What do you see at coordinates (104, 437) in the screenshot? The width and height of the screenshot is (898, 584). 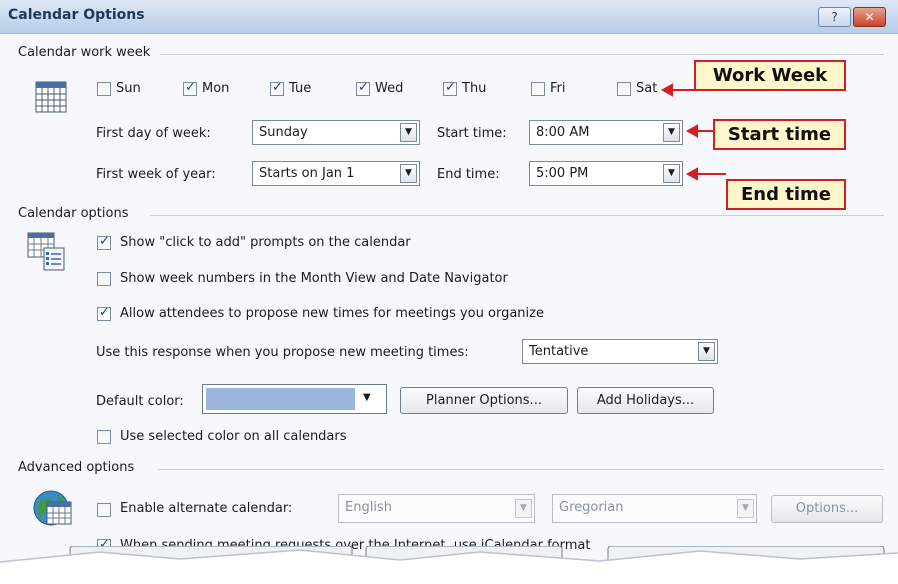 I see `use-selected-color-checkbox` at bounding box center [104, 437].